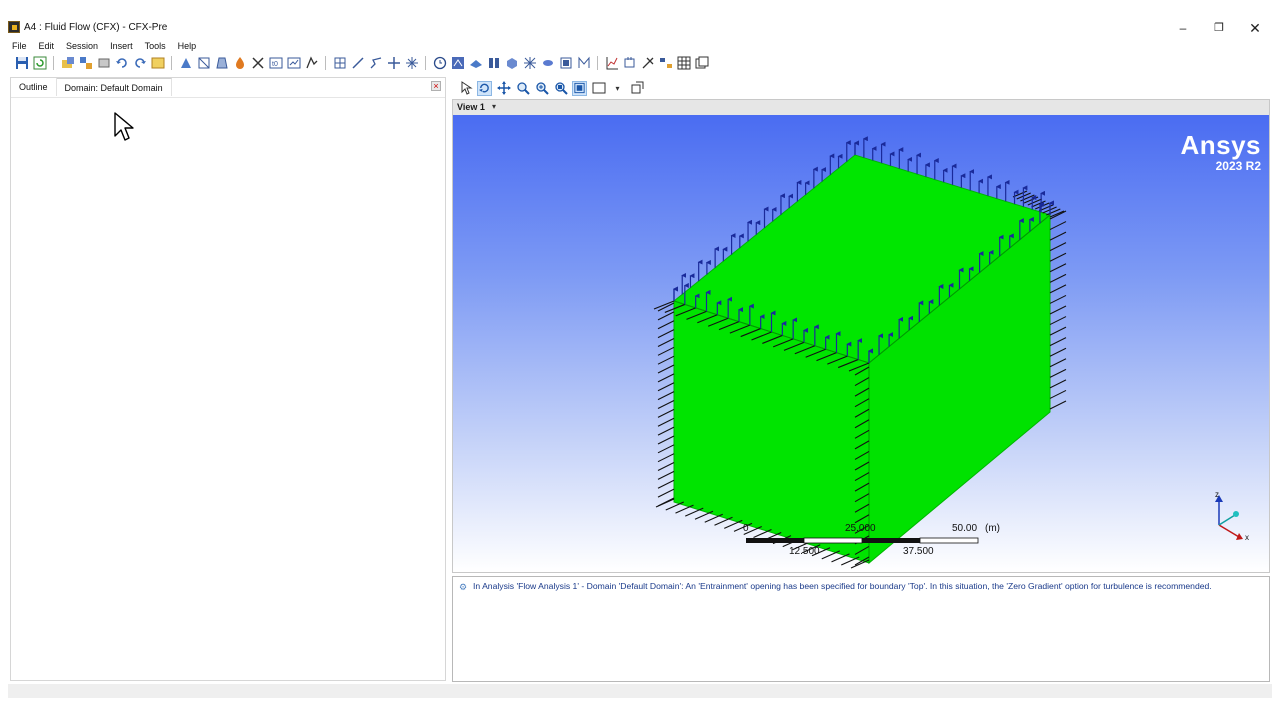 The height and width of the screenshot is (720, 1280). What do you see at coordinates (21, 63) in the screenshot?
I see `save-icon` at bounding box center [21, 63].